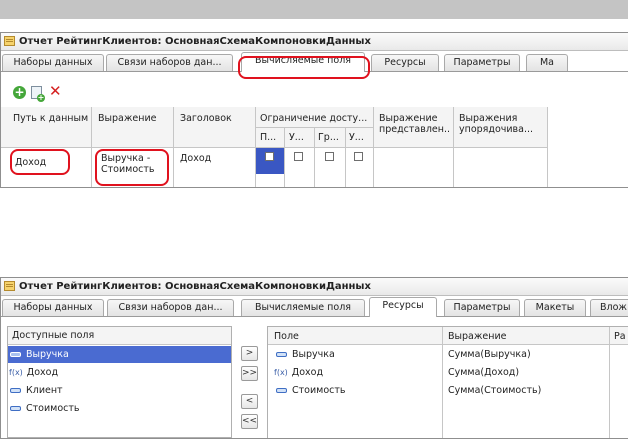  I want to click on resource-row: Выручка, so click(355, 354).